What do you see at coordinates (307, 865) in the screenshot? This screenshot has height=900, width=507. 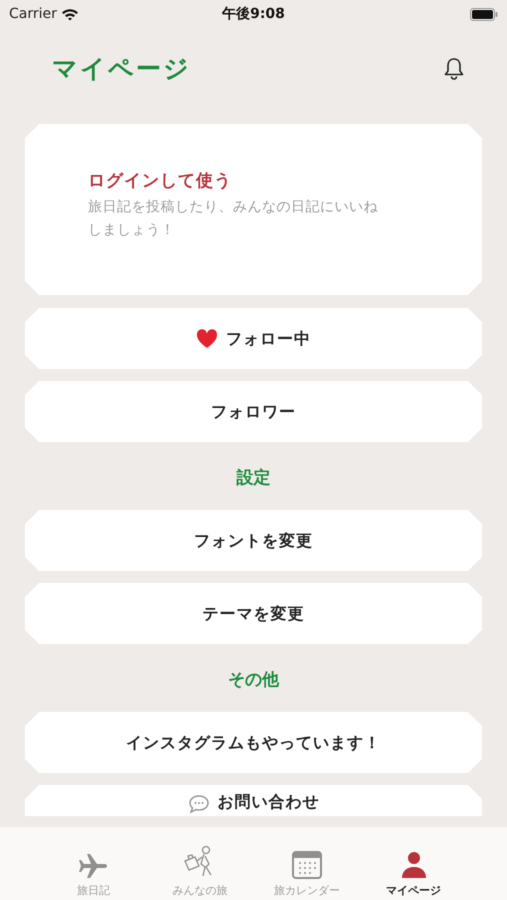 I see `calendar-icon` at bounding box center [307, 865].